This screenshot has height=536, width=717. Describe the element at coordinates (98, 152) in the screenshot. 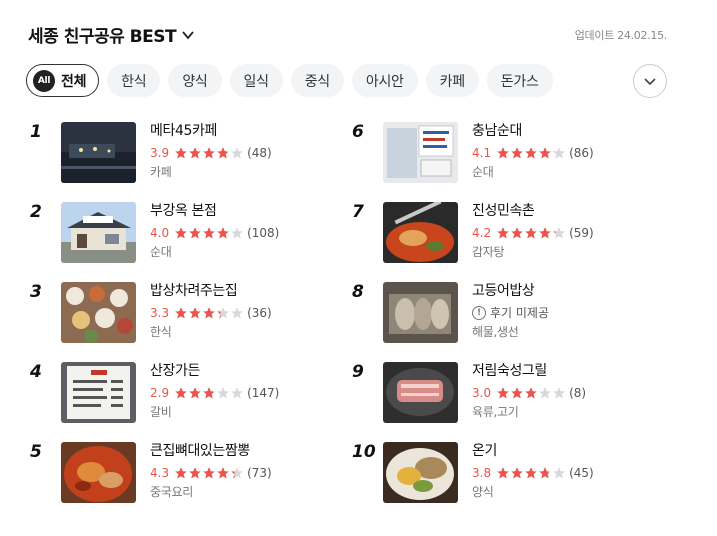

I see `cafe-night-photo` at that location.